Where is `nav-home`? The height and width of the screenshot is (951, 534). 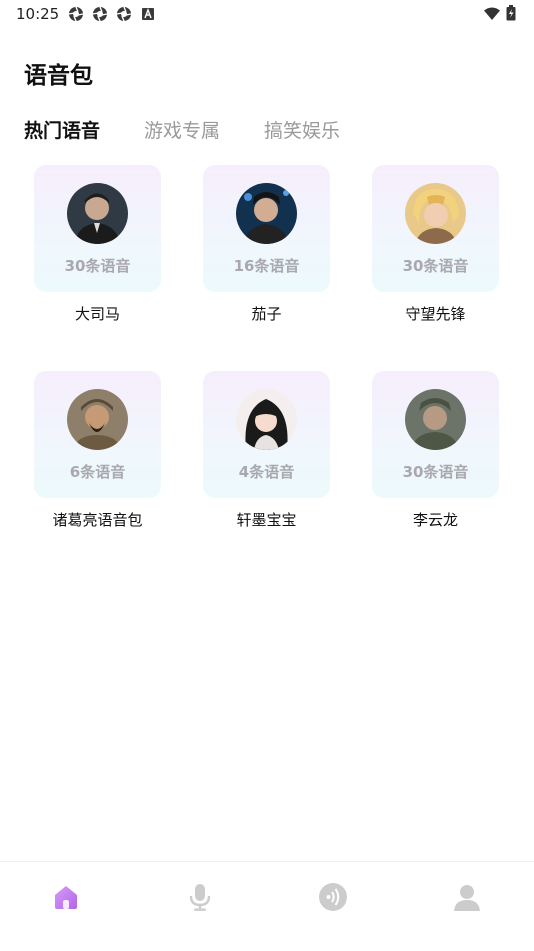 nav-home is located at coordinates (66, 899).